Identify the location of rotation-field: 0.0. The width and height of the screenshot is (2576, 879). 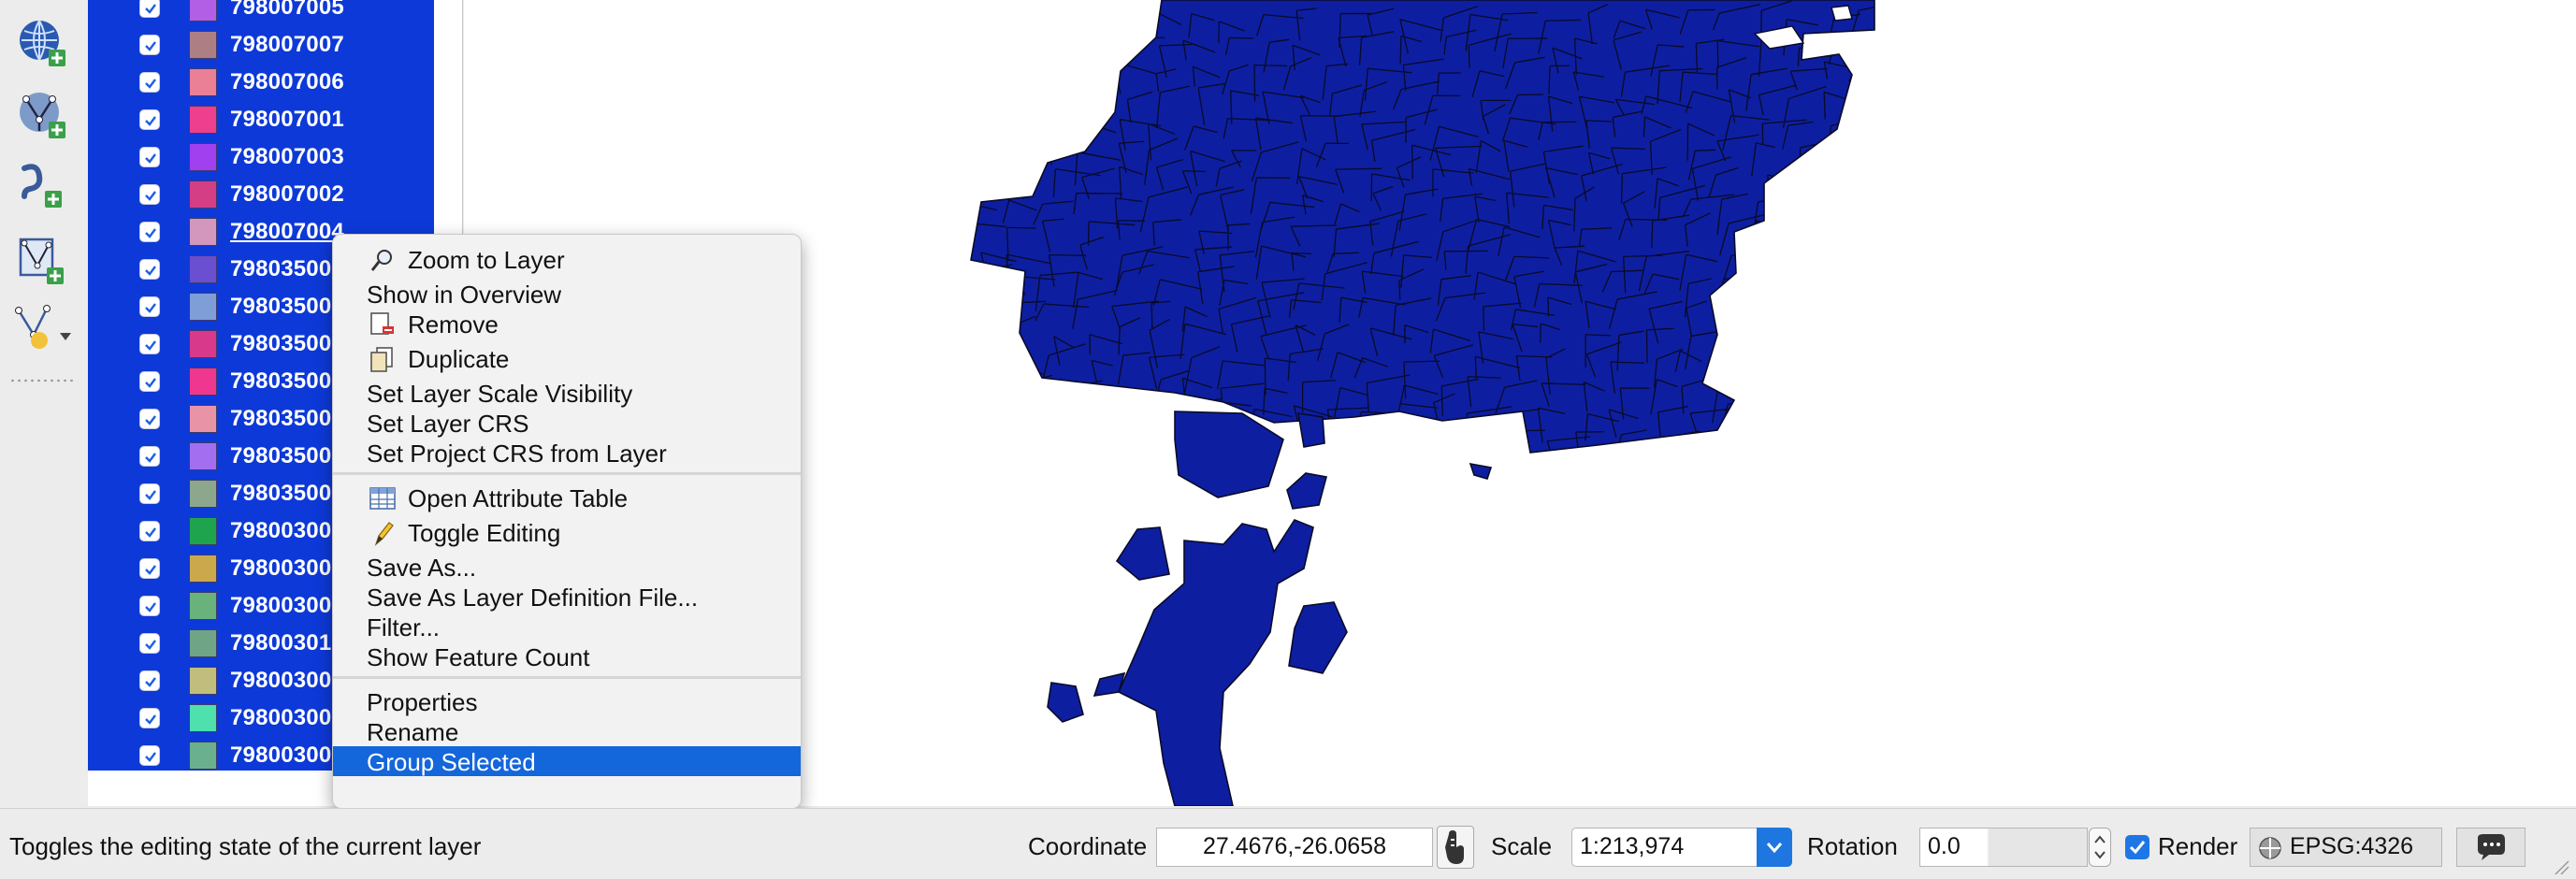
(2004, 847).